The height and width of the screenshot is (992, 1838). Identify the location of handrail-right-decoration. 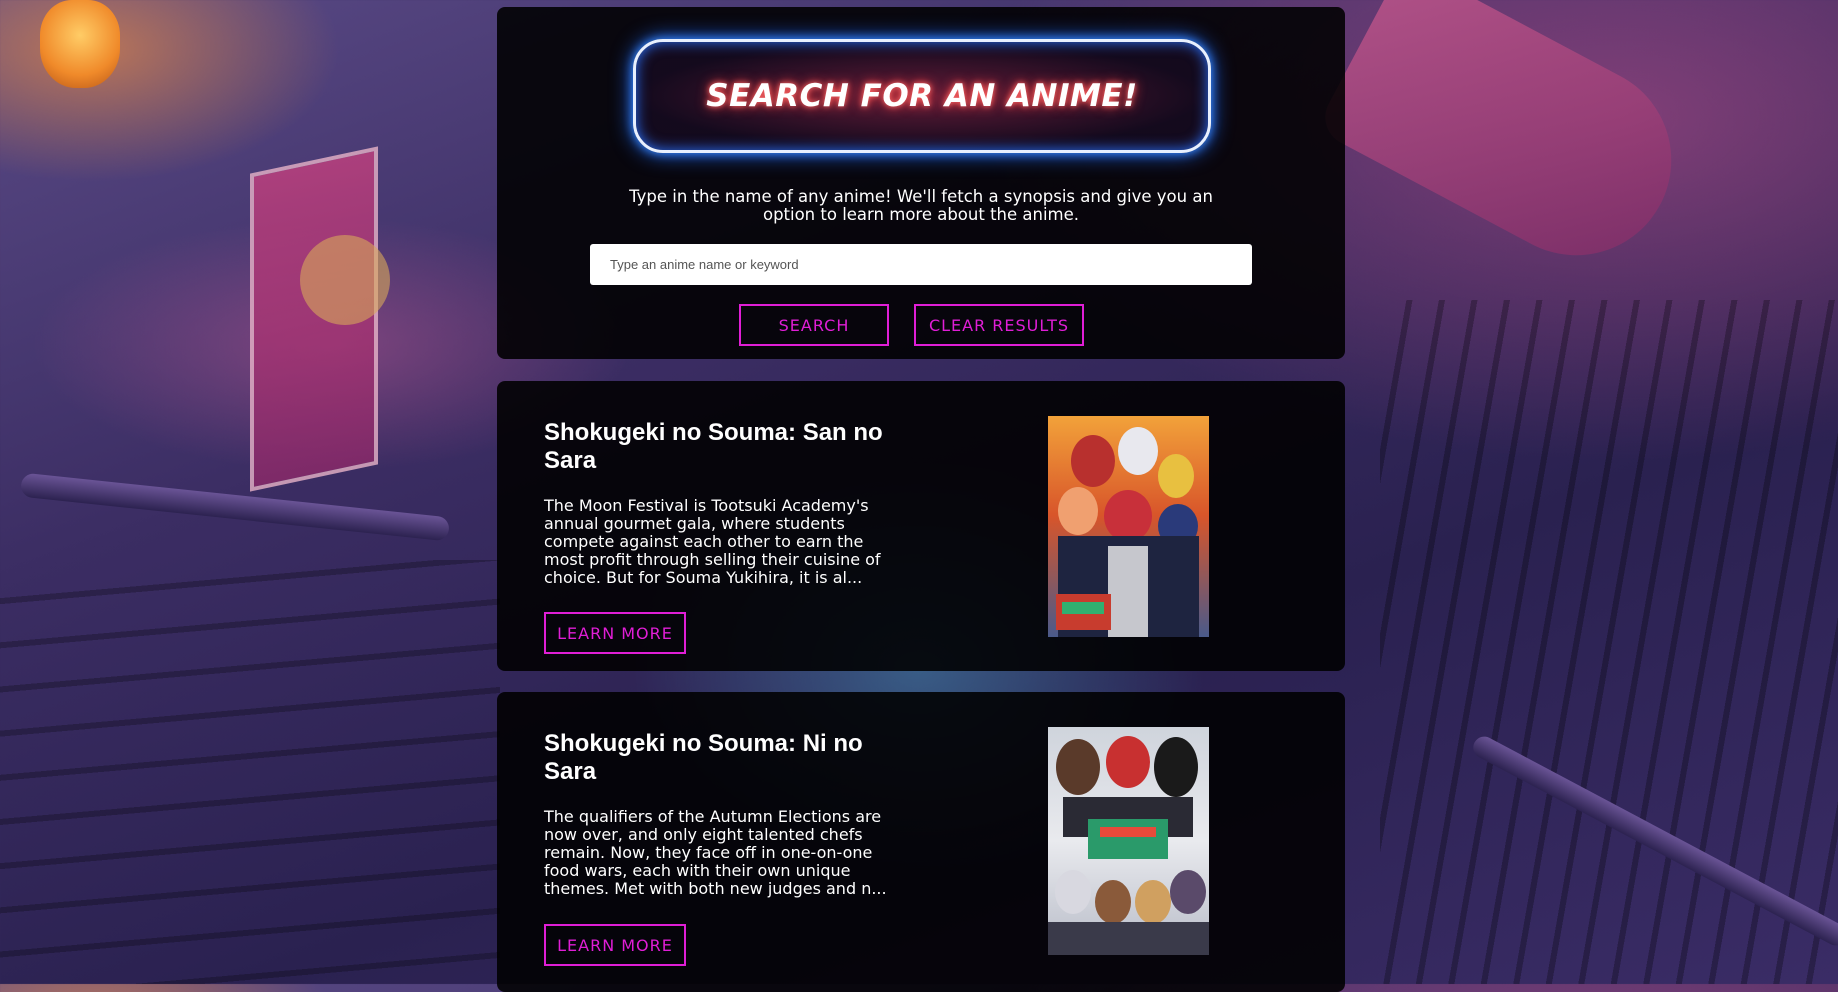
(1653, 841).